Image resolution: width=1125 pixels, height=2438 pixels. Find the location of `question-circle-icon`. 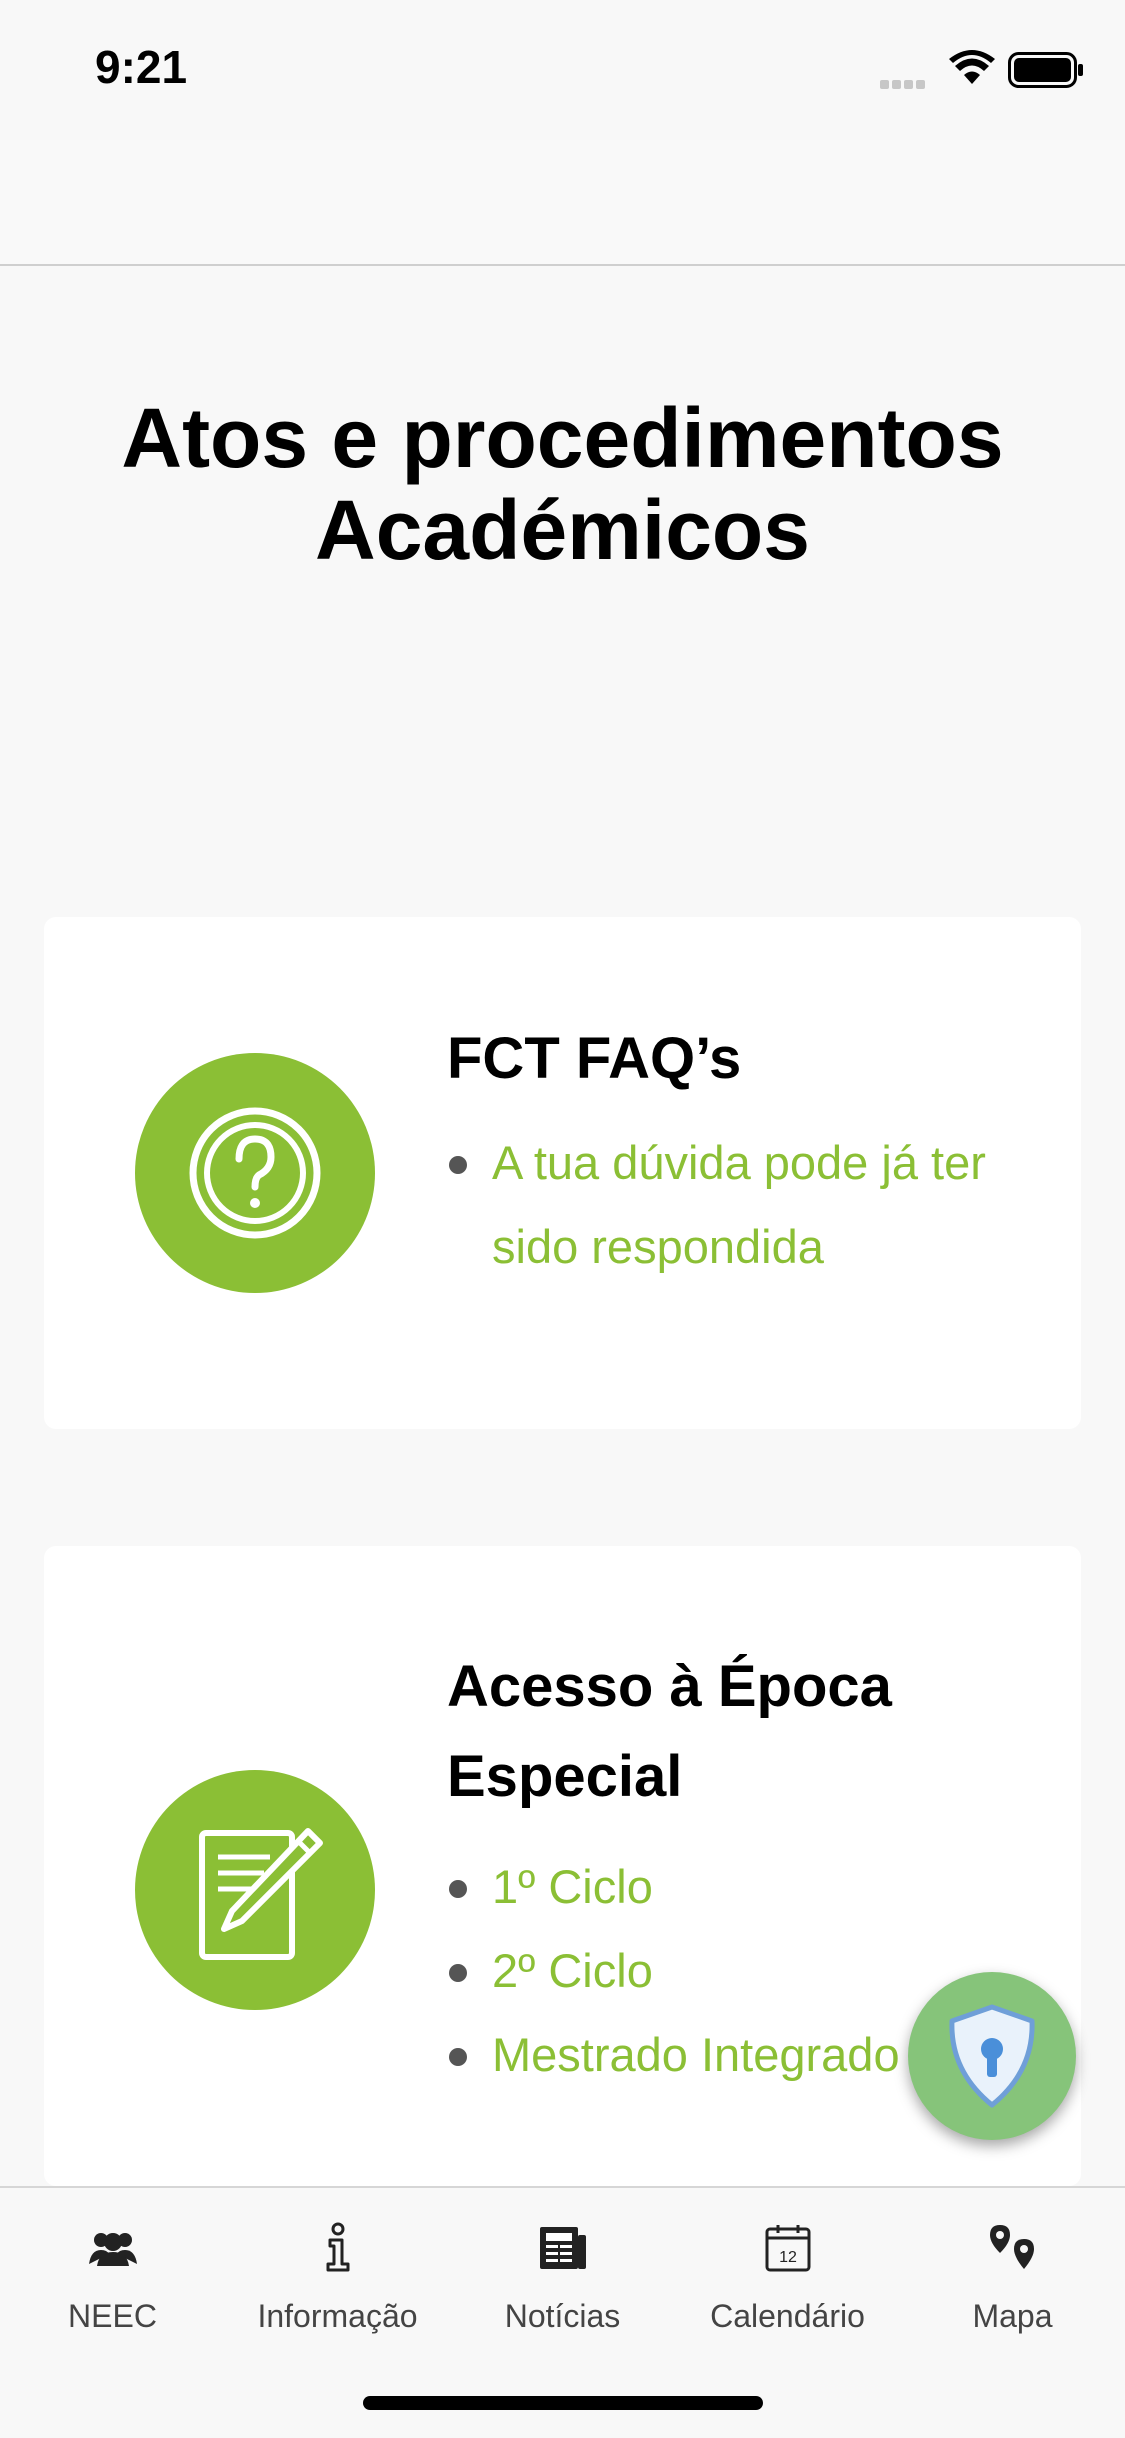

question-circle-icon is located at coordinates (255, 1173).